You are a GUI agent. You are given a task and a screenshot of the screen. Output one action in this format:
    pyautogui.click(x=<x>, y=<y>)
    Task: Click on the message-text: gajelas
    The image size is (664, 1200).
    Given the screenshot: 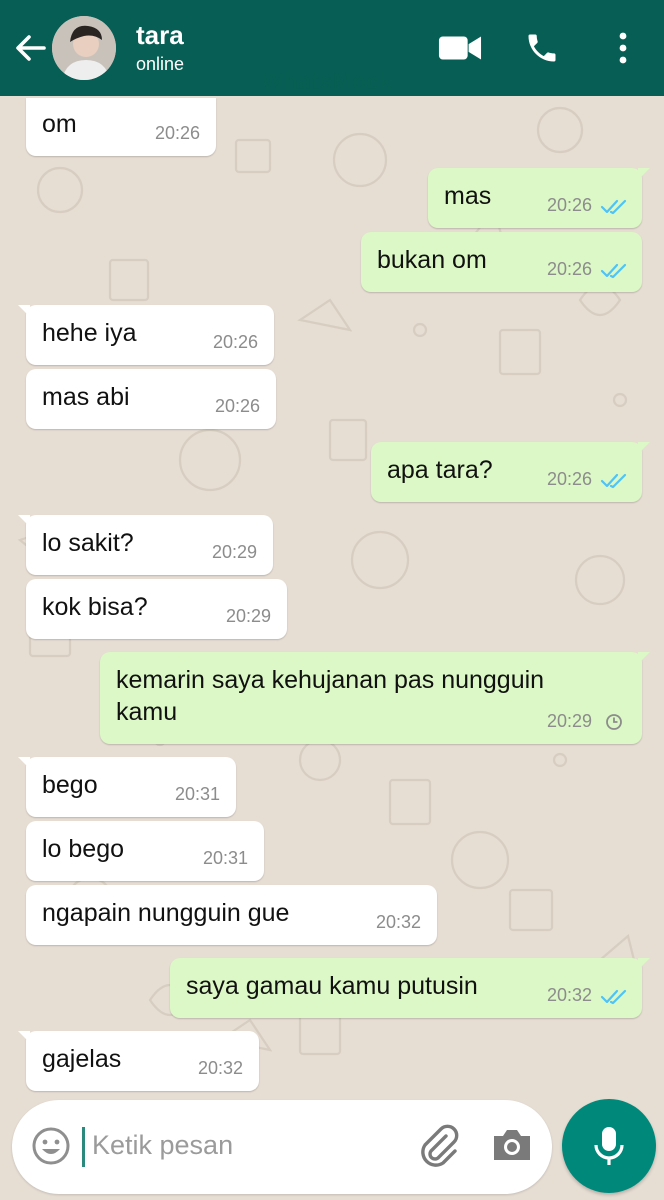 What is the action you would take?
    pyautogui.click(x=82, y=1059)
    